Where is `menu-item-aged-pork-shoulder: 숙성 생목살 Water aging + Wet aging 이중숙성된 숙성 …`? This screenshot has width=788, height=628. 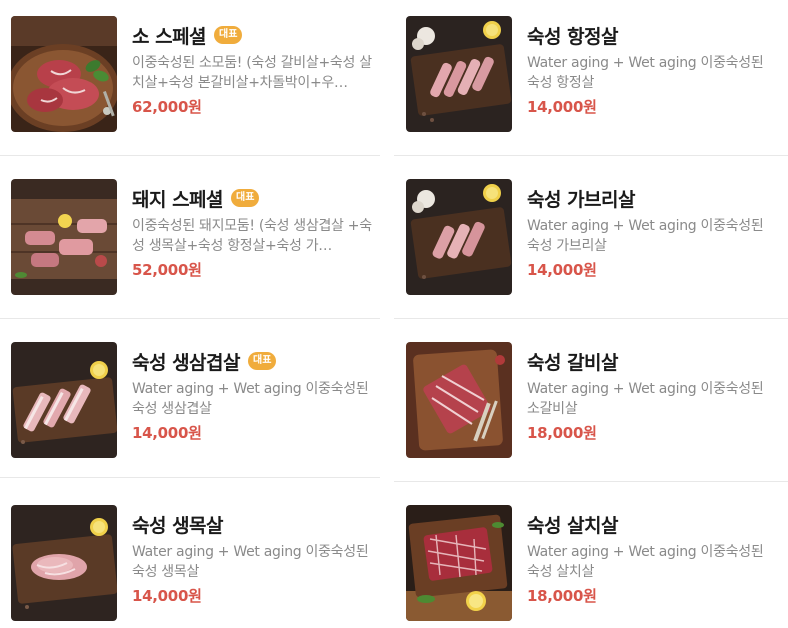
menu-item-aged-pork-shoulder: 숙성 생목살 Water aging + Wet aging 이중숙성된 숙성 … is located at coordinates (197, 558).